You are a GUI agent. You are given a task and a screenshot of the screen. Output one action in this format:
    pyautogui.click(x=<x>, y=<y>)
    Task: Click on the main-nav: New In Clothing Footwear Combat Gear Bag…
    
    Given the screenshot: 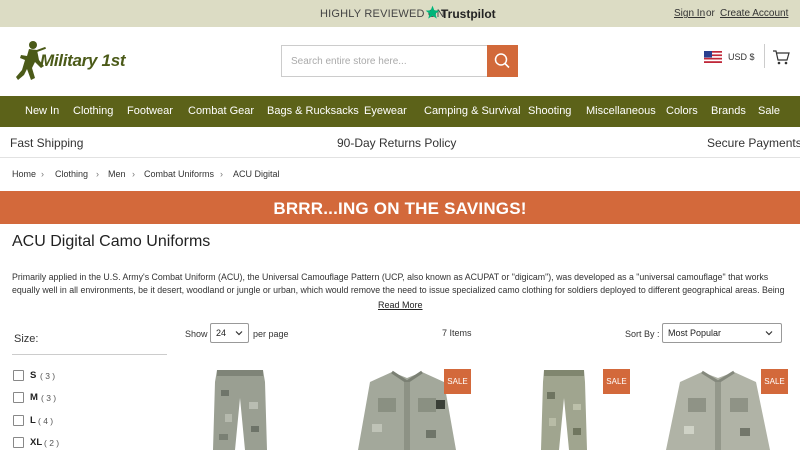 What is the action you would take?
    pyautogui.click(x=400, y=111)
    